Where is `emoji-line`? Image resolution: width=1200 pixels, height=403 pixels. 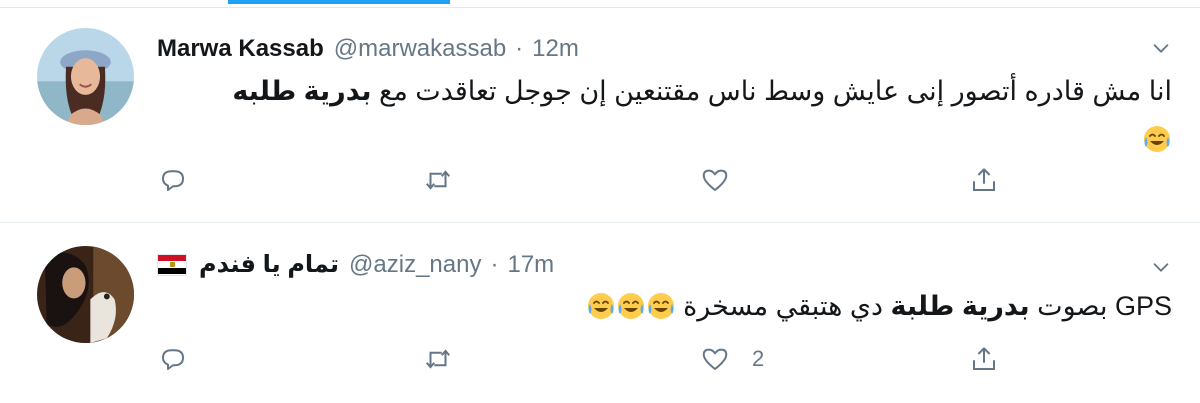 emoji-line is located at coordinates (661, 139).